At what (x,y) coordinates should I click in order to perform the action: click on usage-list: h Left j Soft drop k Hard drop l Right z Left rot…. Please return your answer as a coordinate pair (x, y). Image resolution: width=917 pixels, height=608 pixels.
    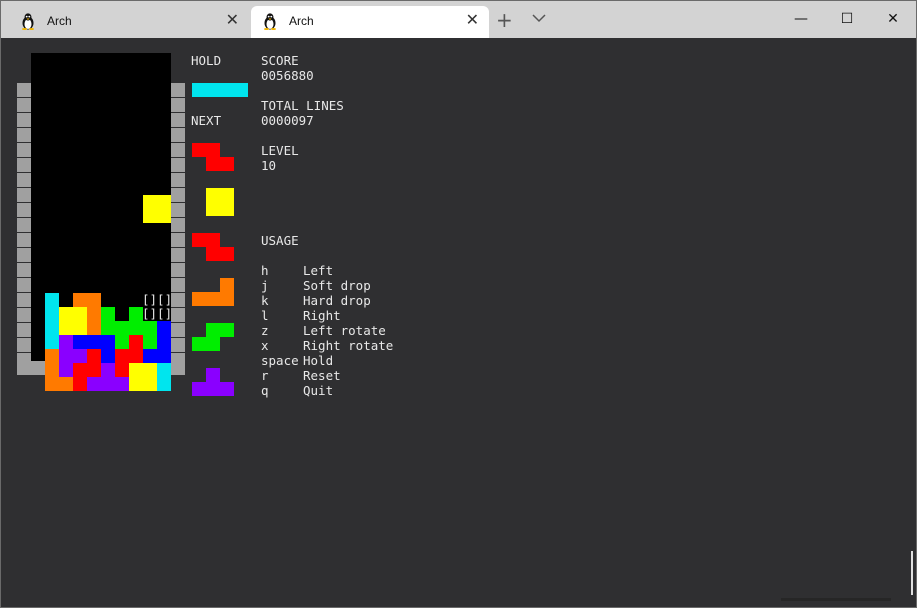
    Looking at the image, I should click on (327, 330).